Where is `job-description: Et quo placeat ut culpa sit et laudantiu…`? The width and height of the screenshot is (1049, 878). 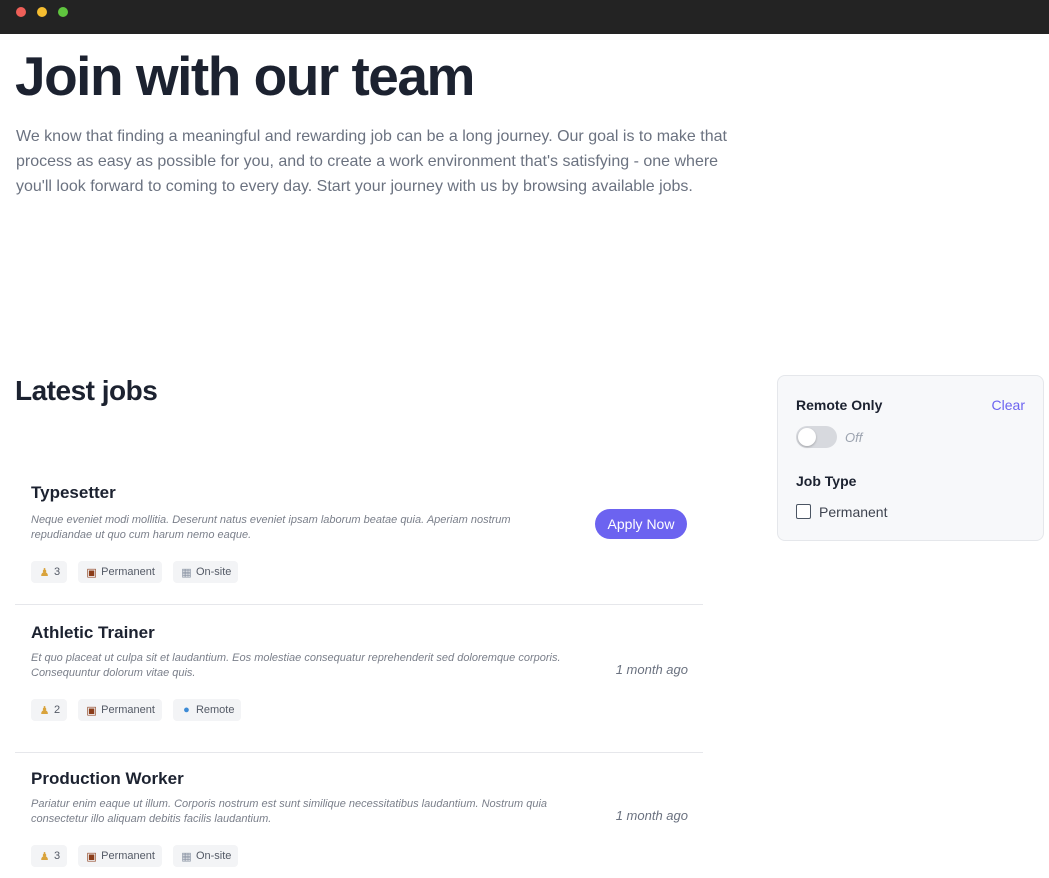 job-description: Et quo placeat ut culpa sit et laudantiu… is located at coordinates (296, 665).